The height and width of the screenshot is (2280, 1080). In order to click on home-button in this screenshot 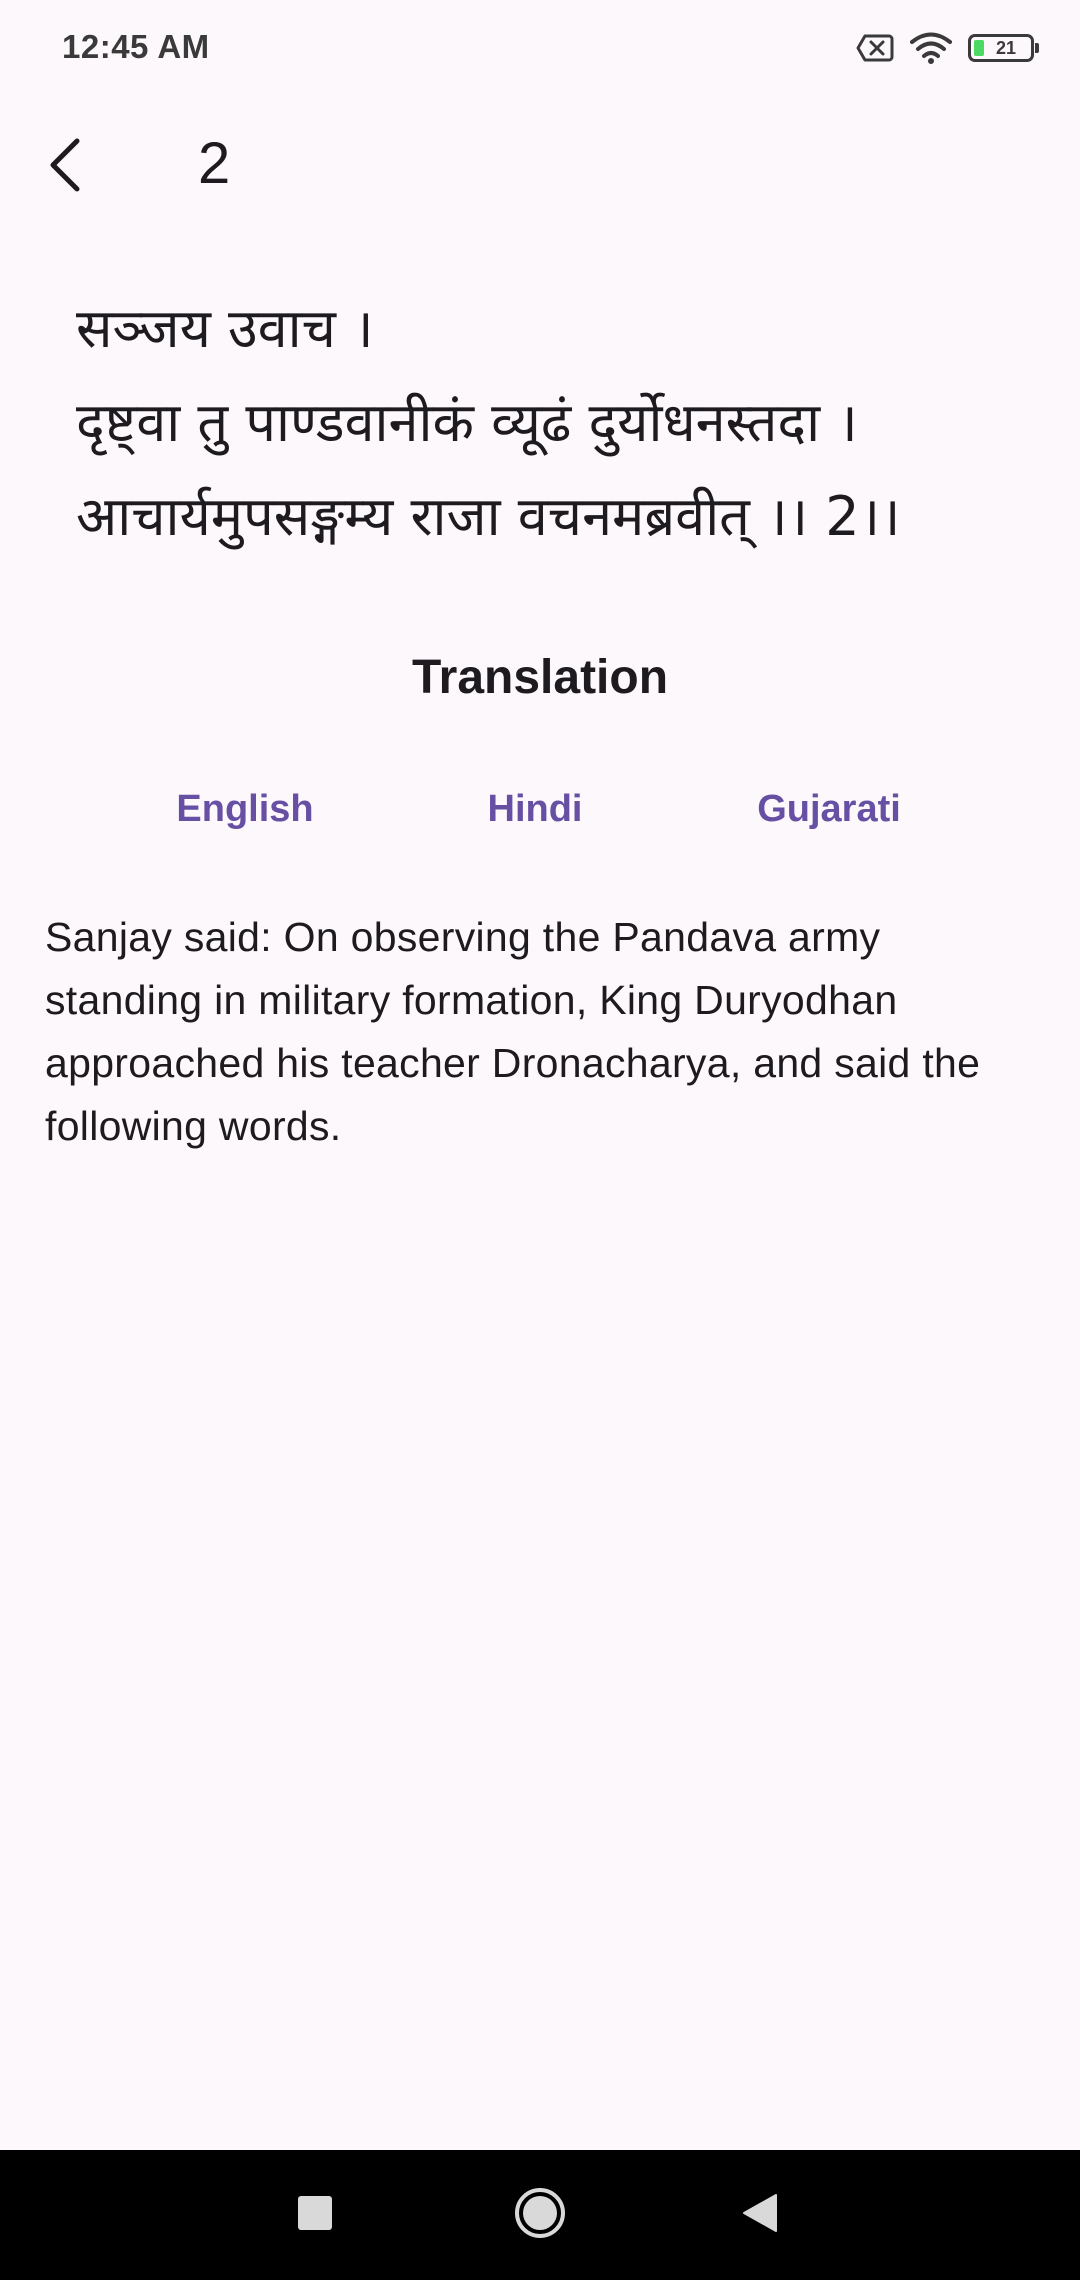, I will do `click(540, 2215)`.